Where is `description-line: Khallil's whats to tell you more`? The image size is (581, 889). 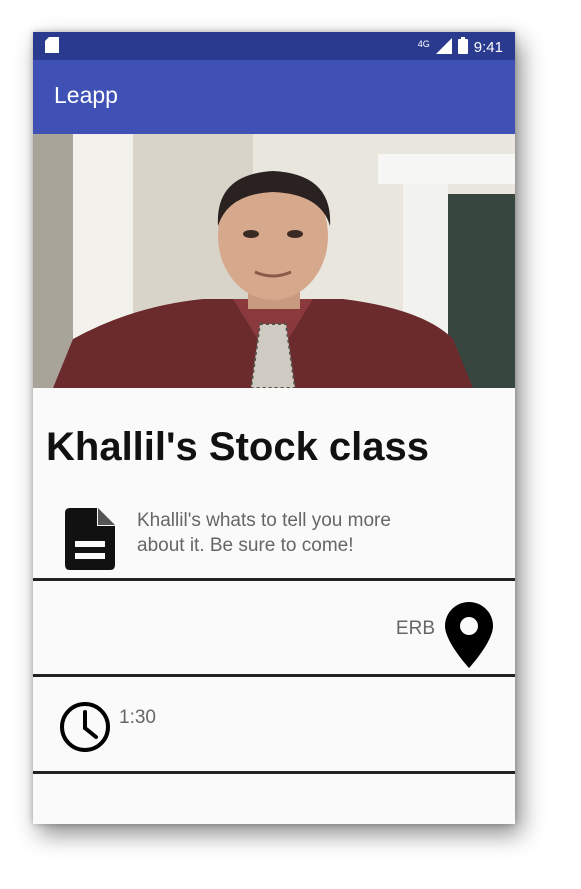
description-line: Khallil's whats to tell you more is located at coordinates (264, 520).